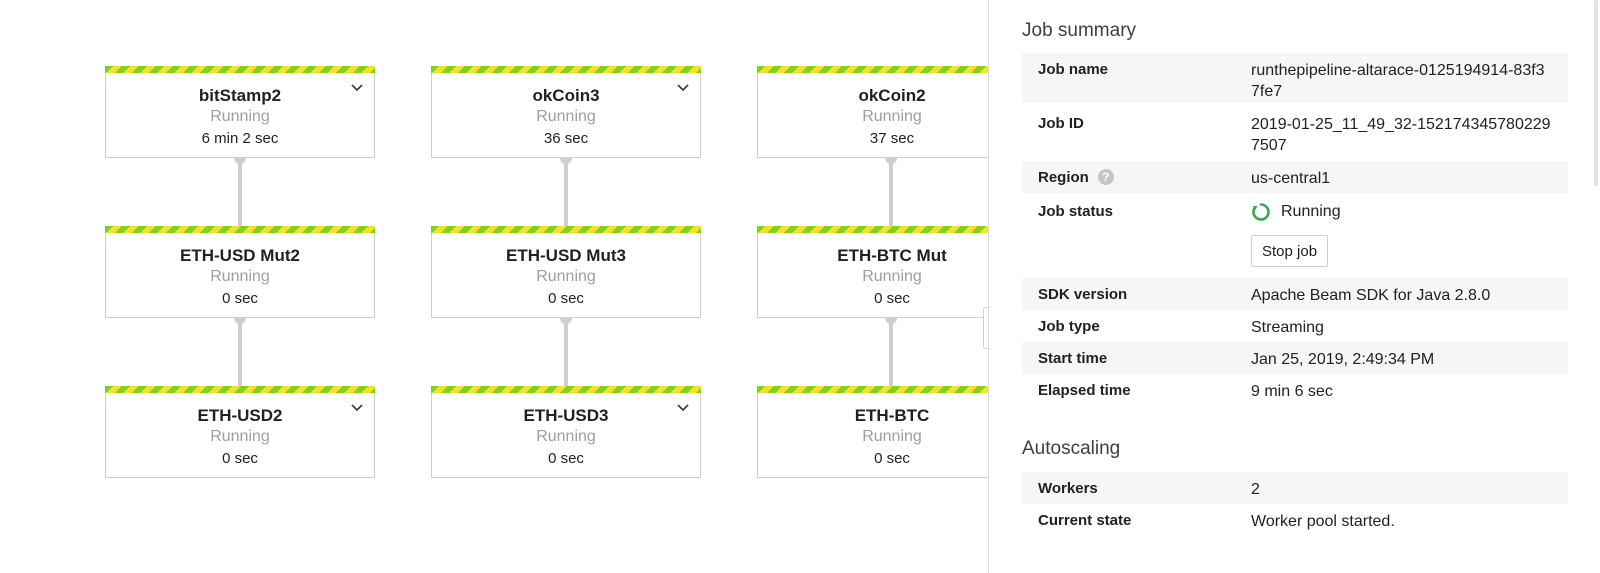 Image resolution: width=1600 pixels, height=573 pixels. I want to click on sdk-value: Apache Beam SDK for Java 2.8.0, so click(1371, 295).